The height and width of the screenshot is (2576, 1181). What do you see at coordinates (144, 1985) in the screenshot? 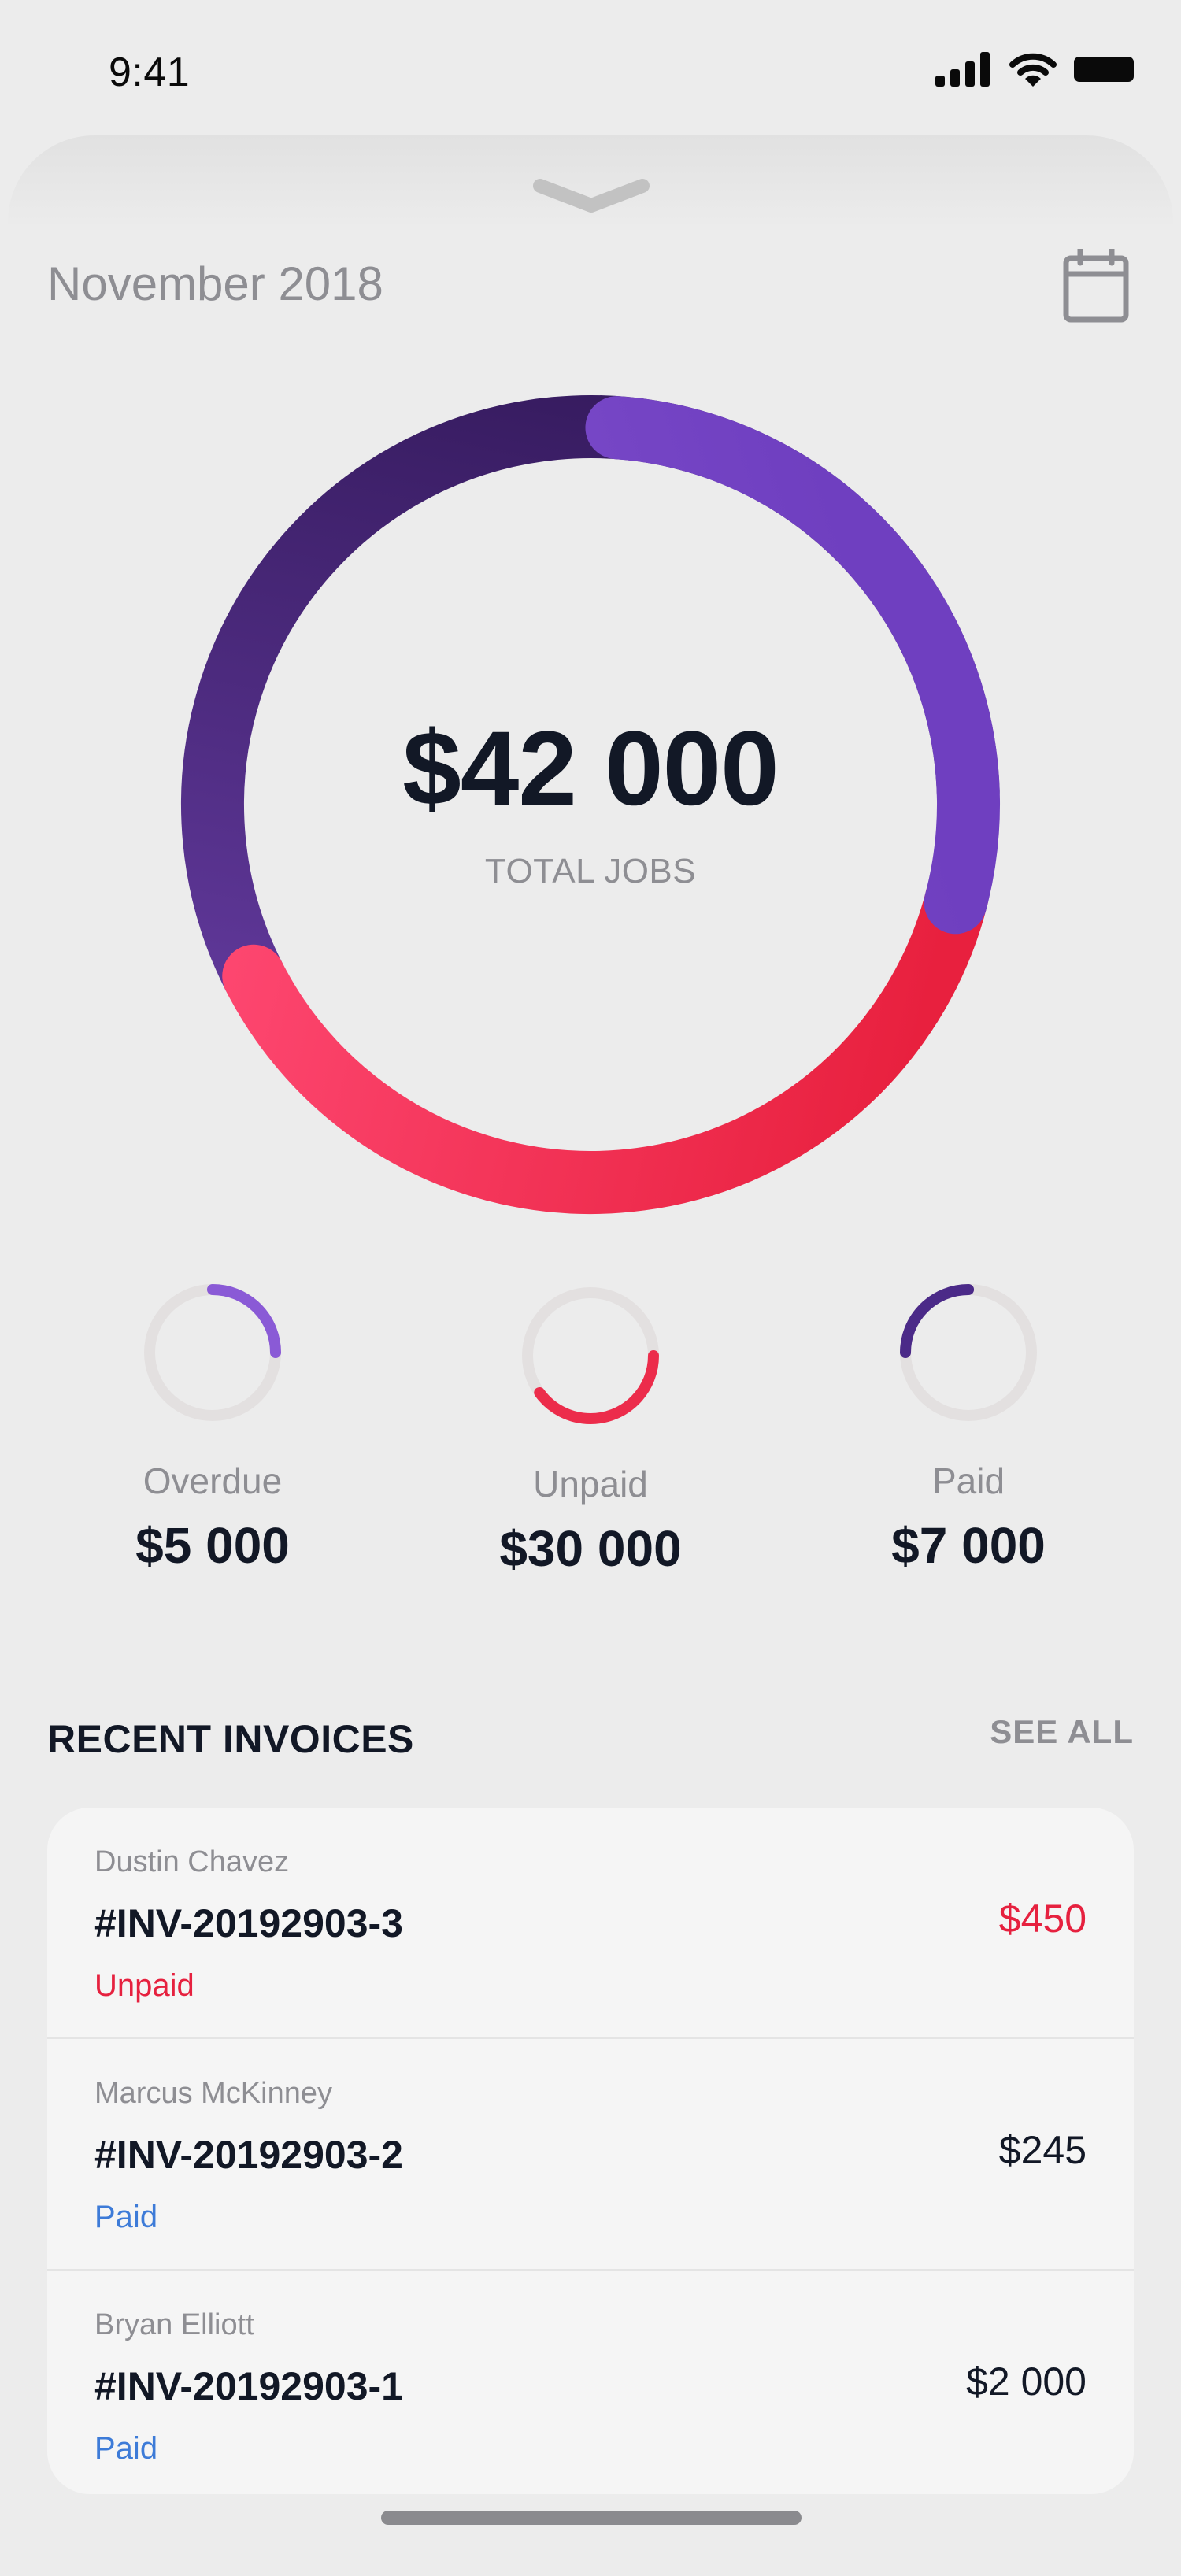
I see `invoice-status: Unpaid` at bounding box center [144, 1985].